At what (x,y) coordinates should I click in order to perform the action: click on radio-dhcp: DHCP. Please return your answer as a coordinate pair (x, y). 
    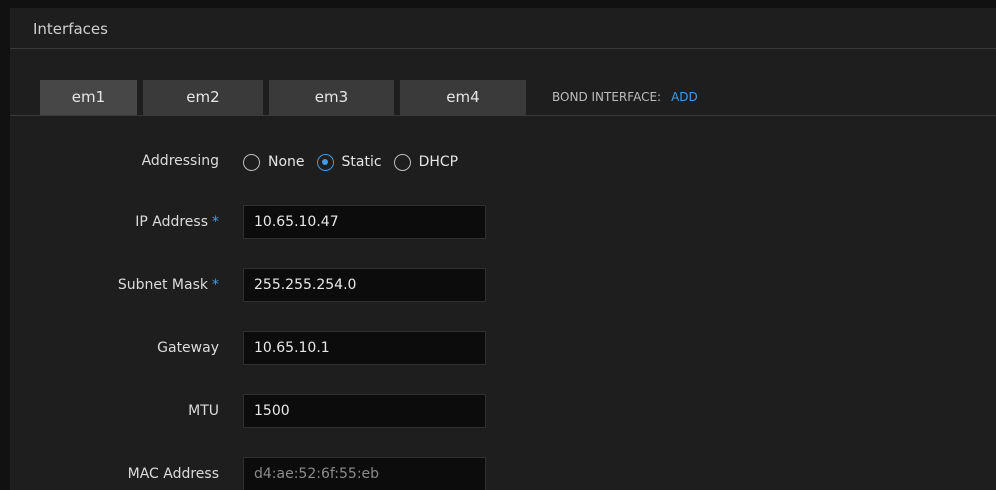
    Looking at the image, I should click on (426, 162).